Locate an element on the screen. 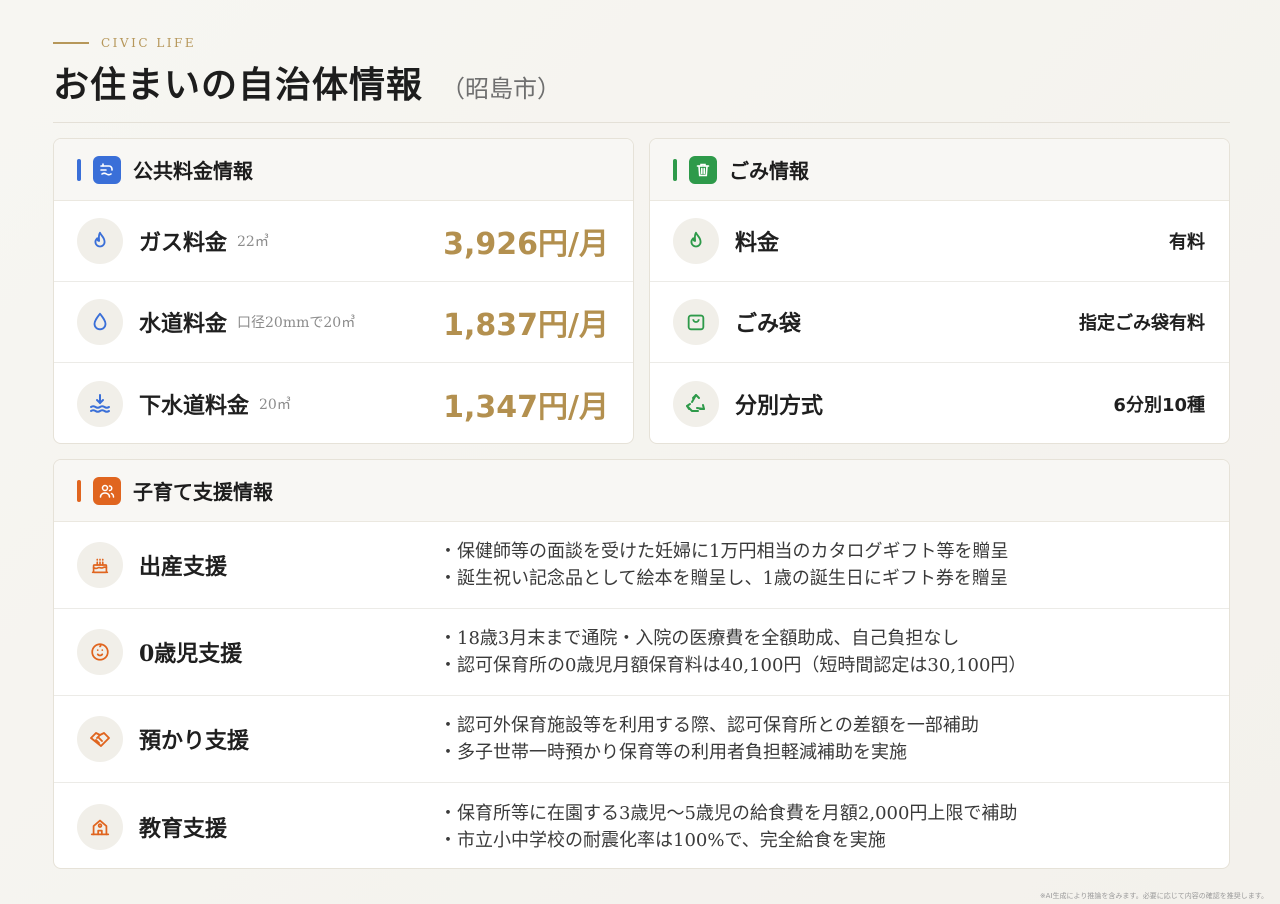  garbage-label: ごみ袋 is located at coordinates (768, 324).